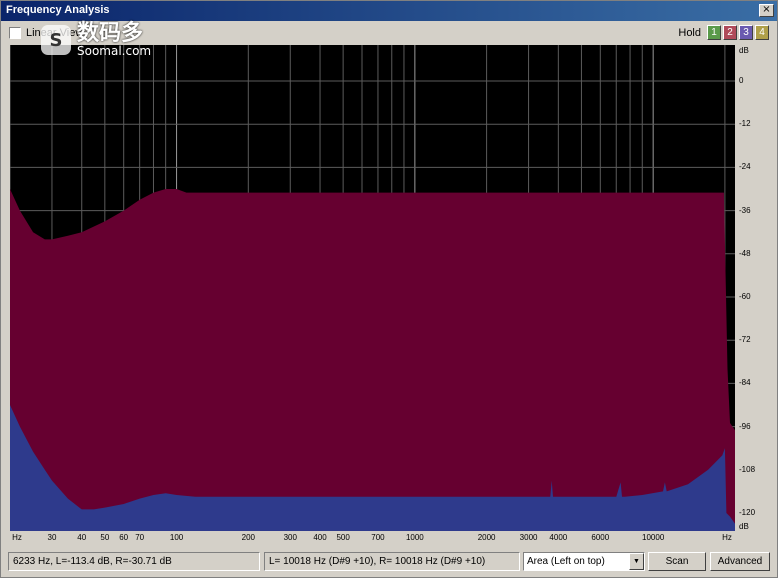 The width and height of the screenshot is (778, 578). Describe the element at coordinates (528, 537) in the screenshot. I see `x-tick-label: 3000` at that location.